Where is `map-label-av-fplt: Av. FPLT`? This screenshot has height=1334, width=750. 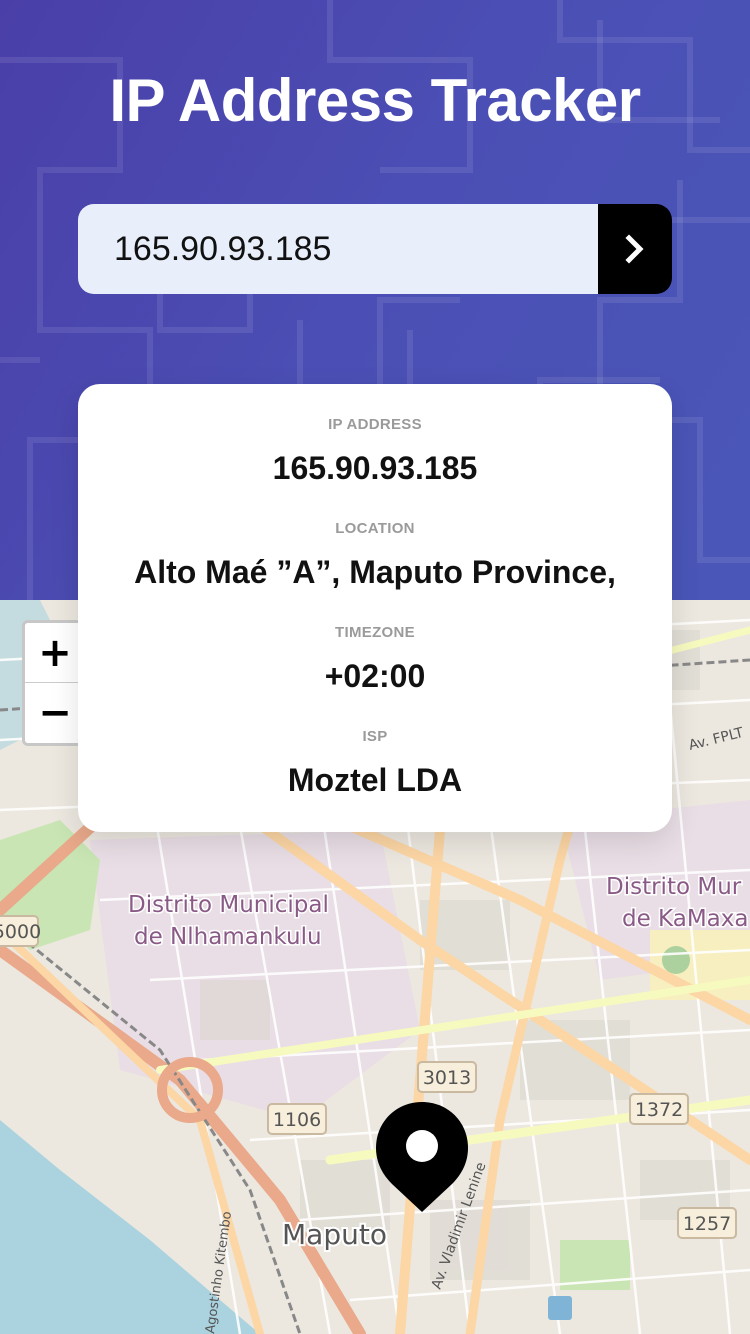
map-label-av-fplt: Av. FPLT is located at coordinates (716, 739).